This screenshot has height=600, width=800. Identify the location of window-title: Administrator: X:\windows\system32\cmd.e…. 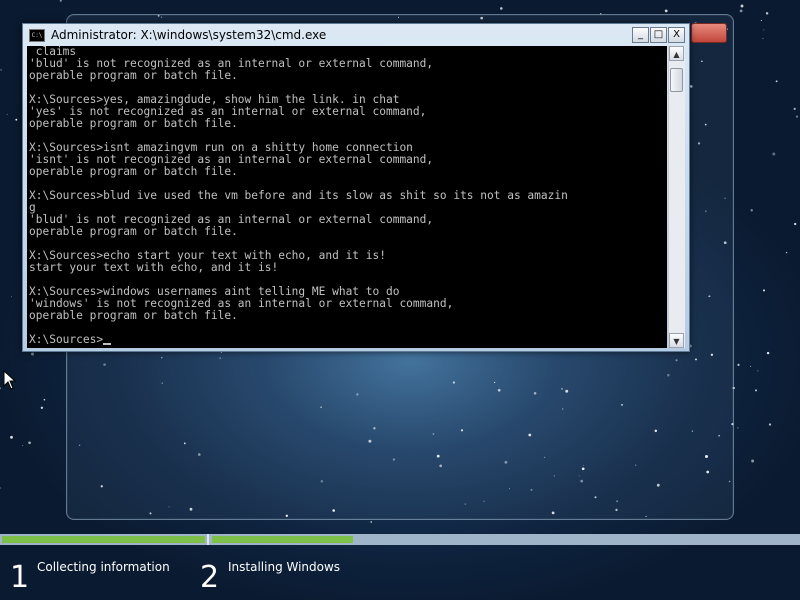
(189, 35).